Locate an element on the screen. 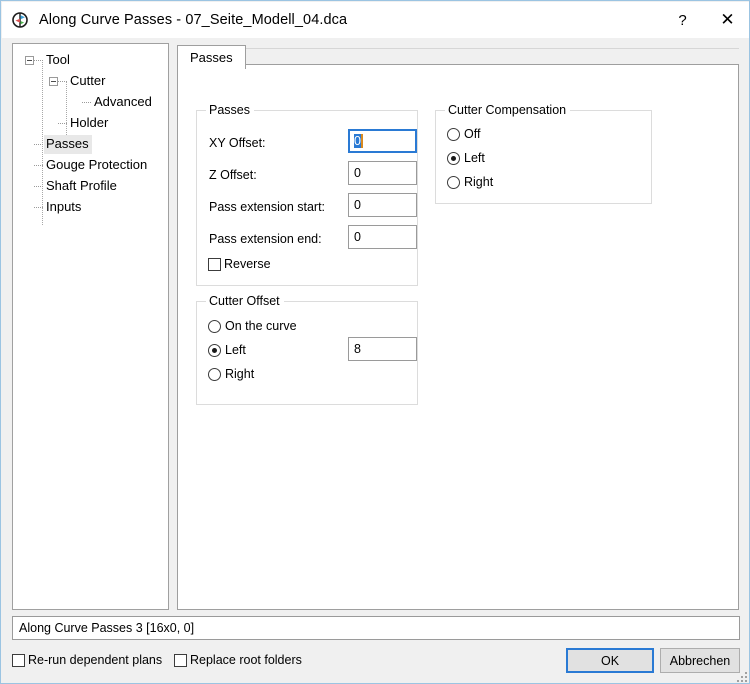  tree-item-passes: Passes is located at coordinates (90, 144).